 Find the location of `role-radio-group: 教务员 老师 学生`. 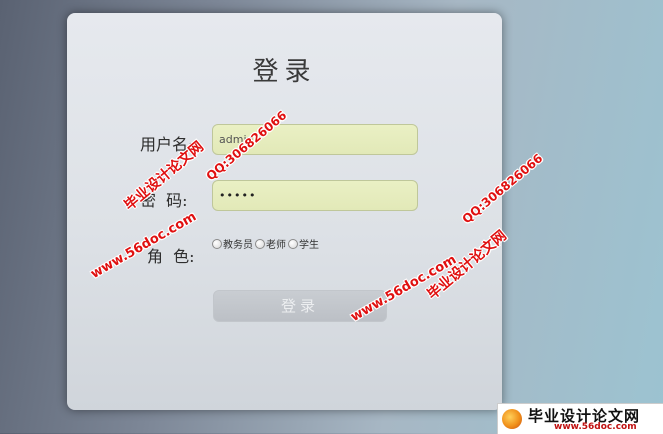

role-radio-group: 教务员 老师 学生 is located at coordinates (266, 243).